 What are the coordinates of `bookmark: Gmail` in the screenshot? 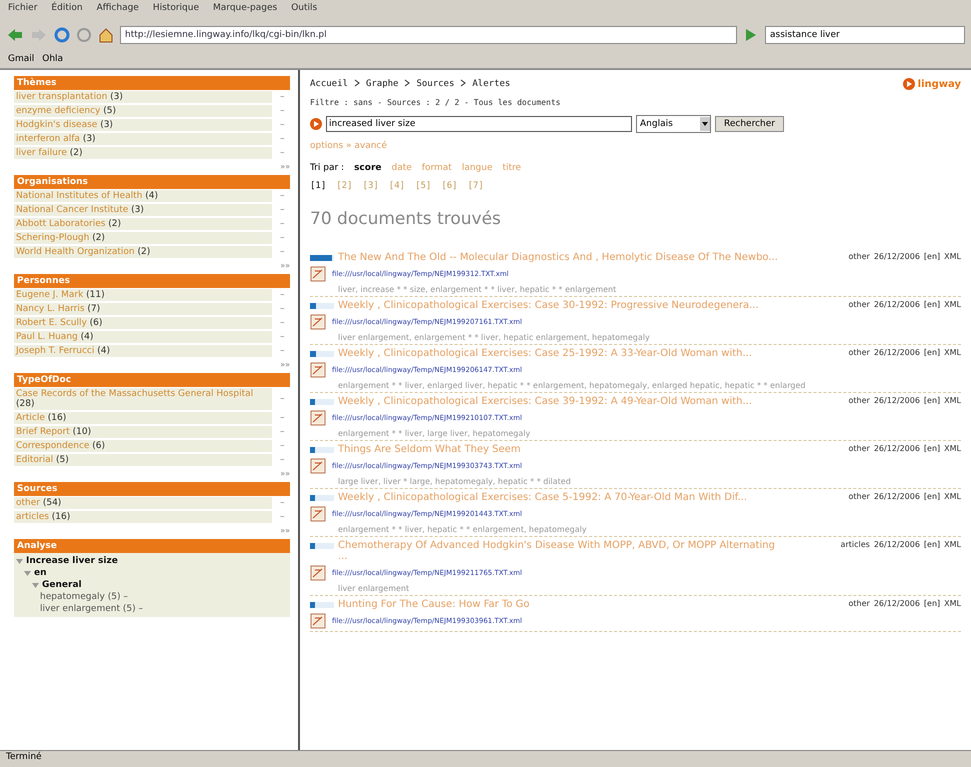 It's located at (21, 59).